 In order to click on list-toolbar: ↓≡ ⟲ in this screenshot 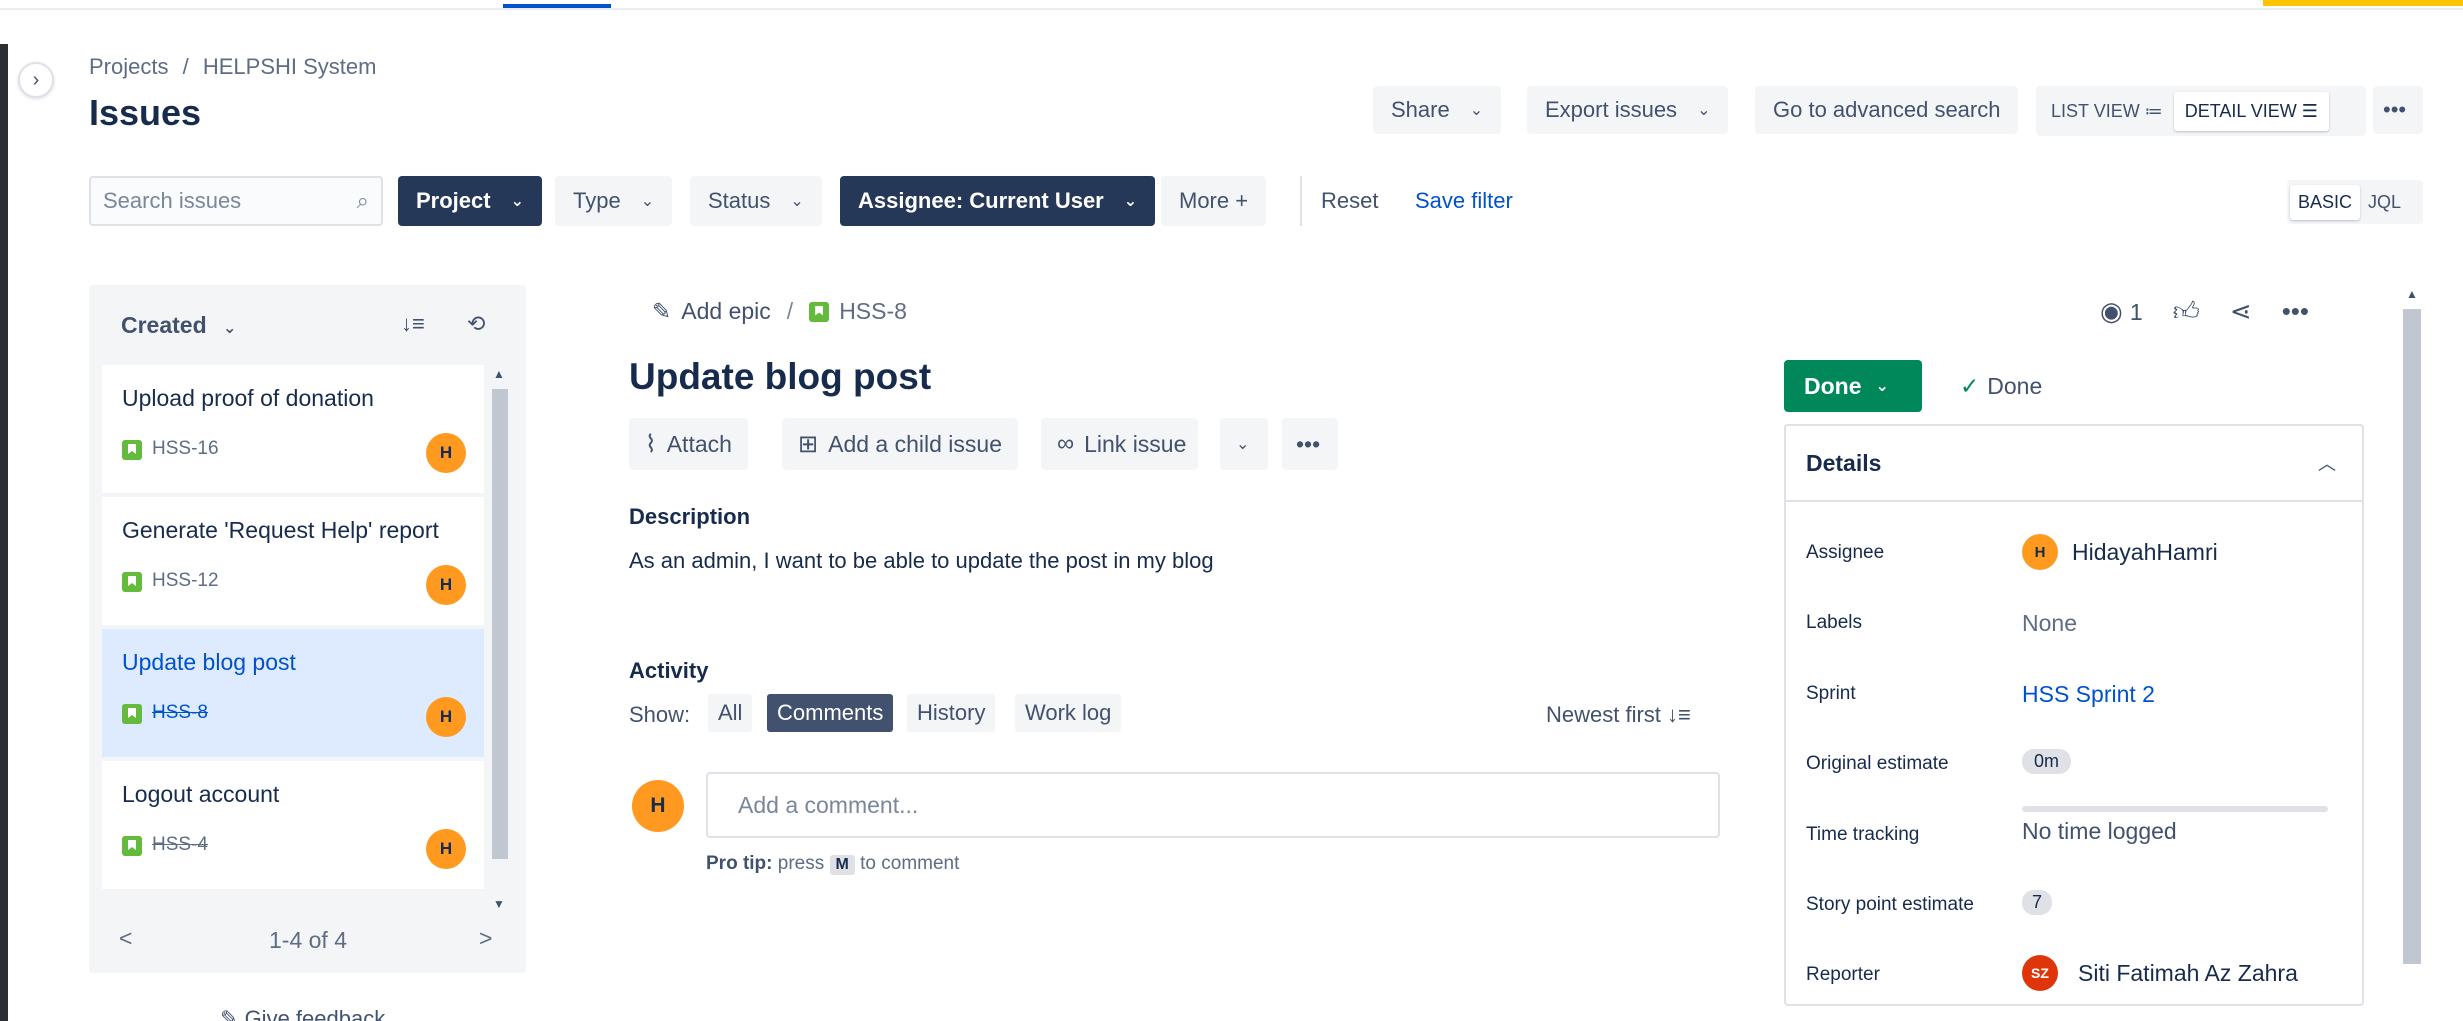, I will do `click(443, 324)`.